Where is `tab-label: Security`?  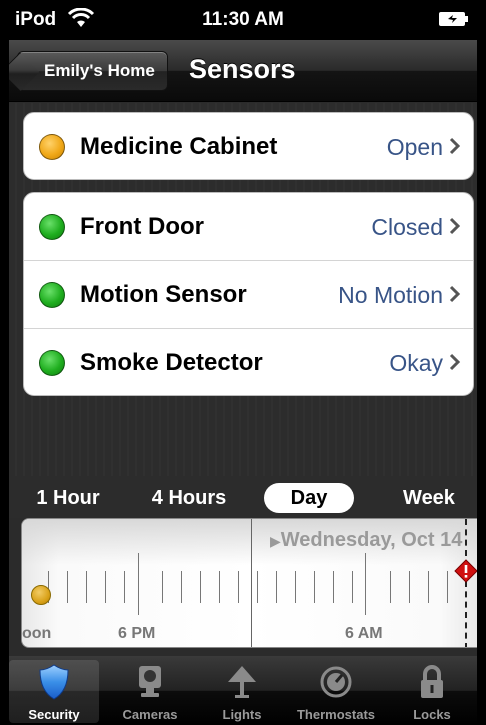 tab-label: Security is located at coordinates (54, 714).